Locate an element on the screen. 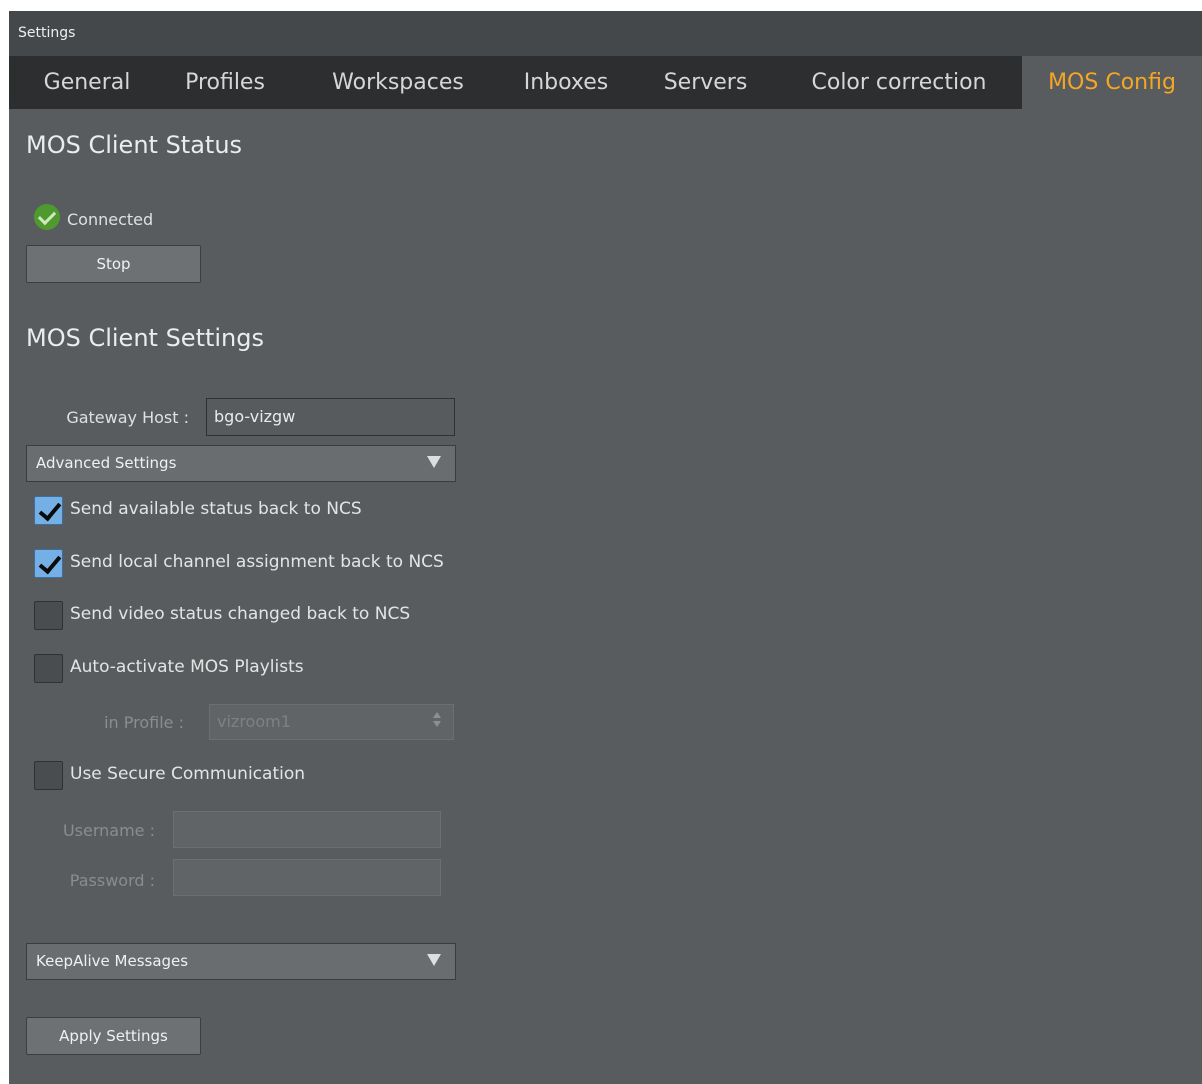  settings-heading: MOS Client Settings is located at coordinates (145, 338).